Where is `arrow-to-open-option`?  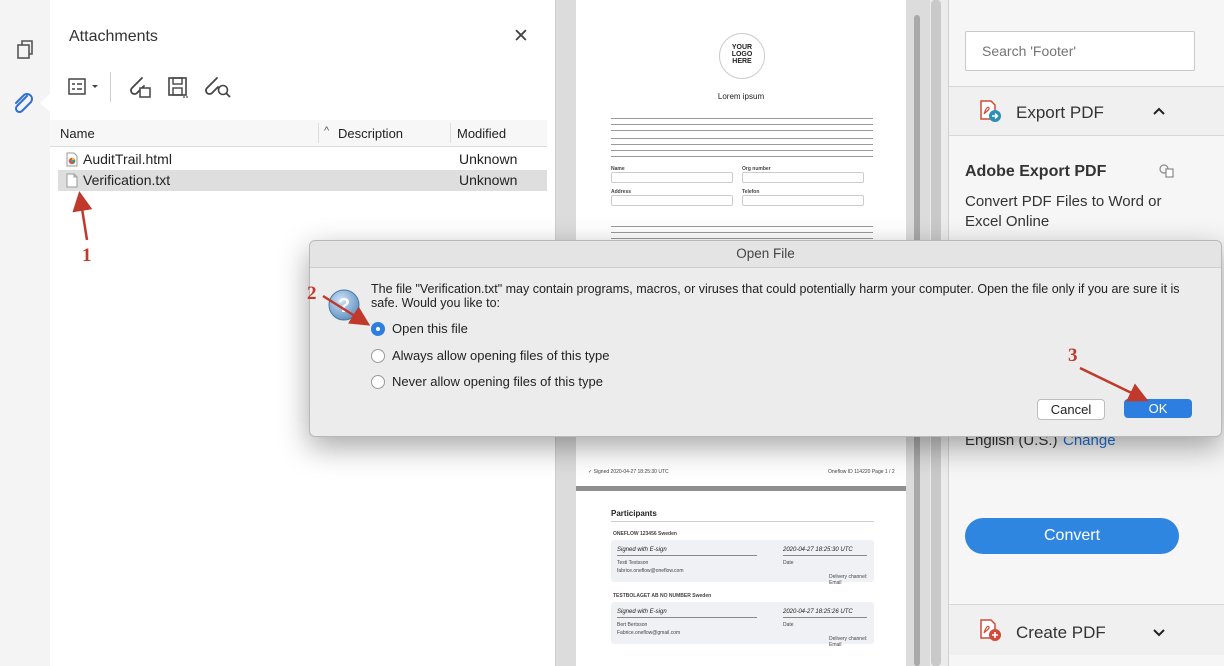 arrow-to-open-option is located at coordinates (346, 310).